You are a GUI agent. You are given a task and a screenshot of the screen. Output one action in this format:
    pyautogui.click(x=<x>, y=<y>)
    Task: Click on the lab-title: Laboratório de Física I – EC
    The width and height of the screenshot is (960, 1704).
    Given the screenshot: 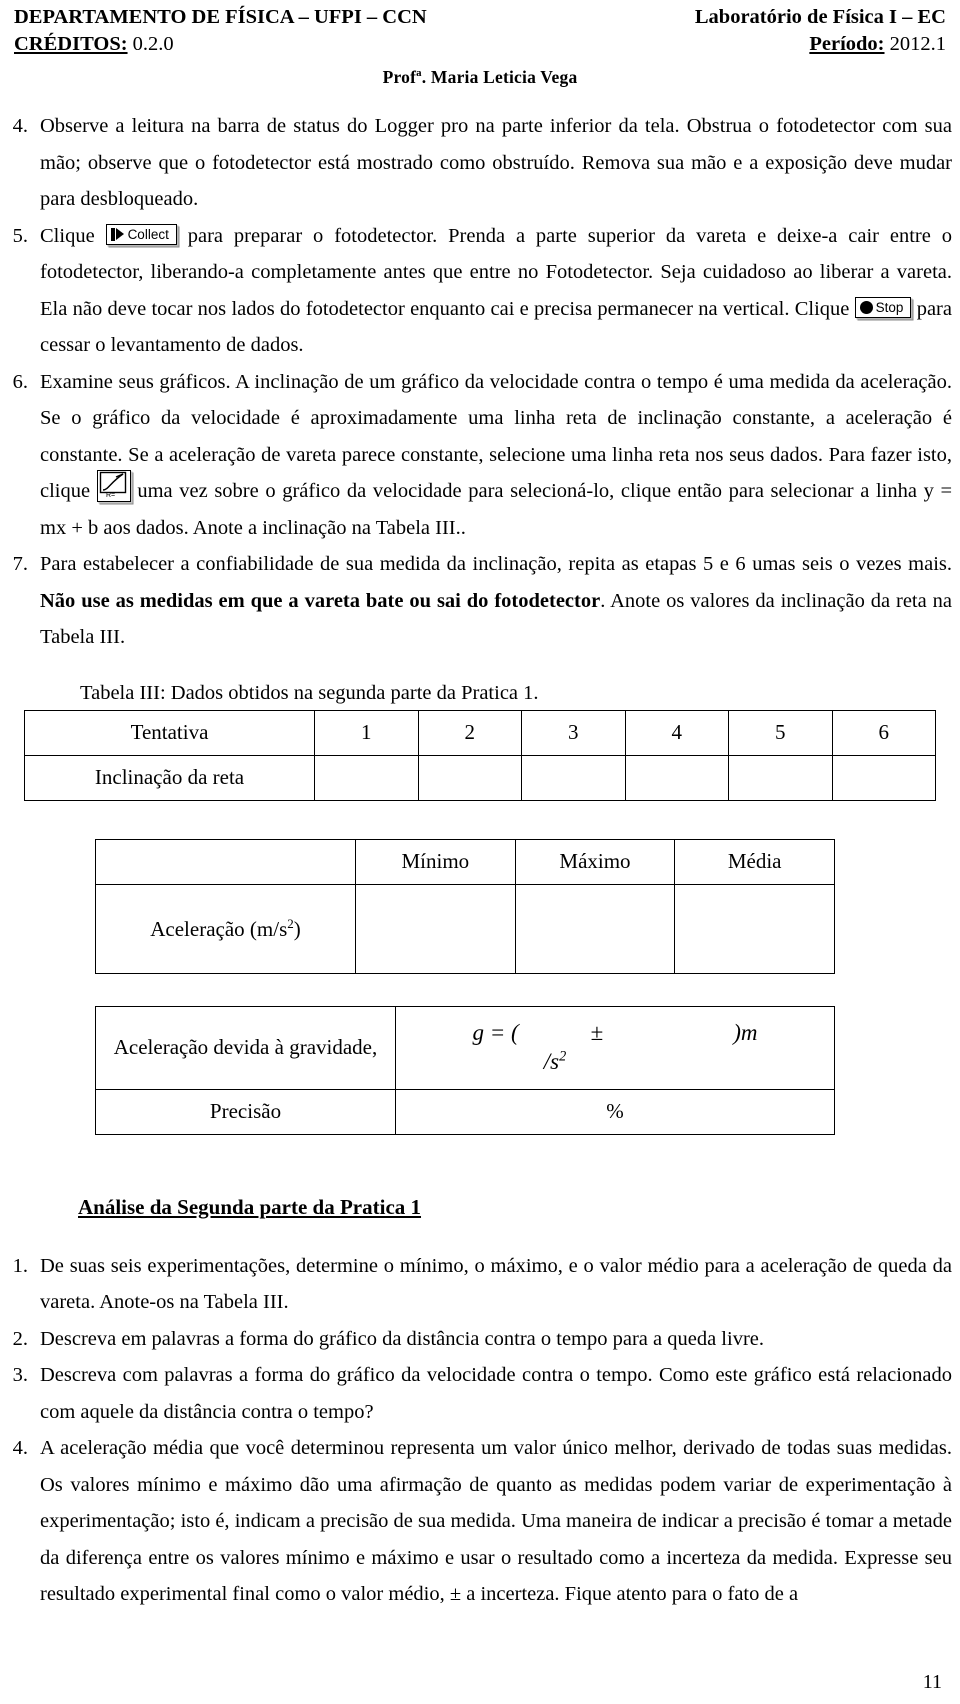 What is the action you would take?
    pyautogui.click(x=820, y=17)
    